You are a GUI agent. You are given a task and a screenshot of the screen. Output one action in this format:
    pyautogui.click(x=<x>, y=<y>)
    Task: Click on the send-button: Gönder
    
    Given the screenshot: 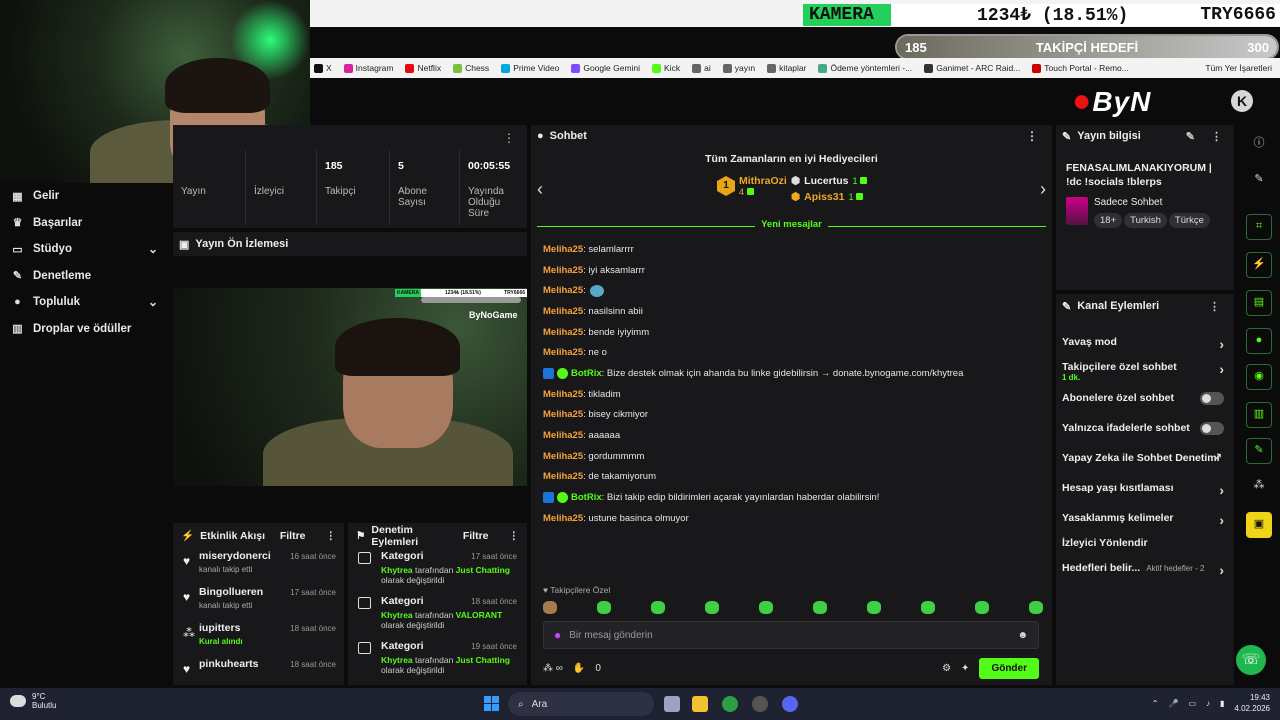 What is the action you would take?
    pyautogui.click(x=1009, y=668)
    